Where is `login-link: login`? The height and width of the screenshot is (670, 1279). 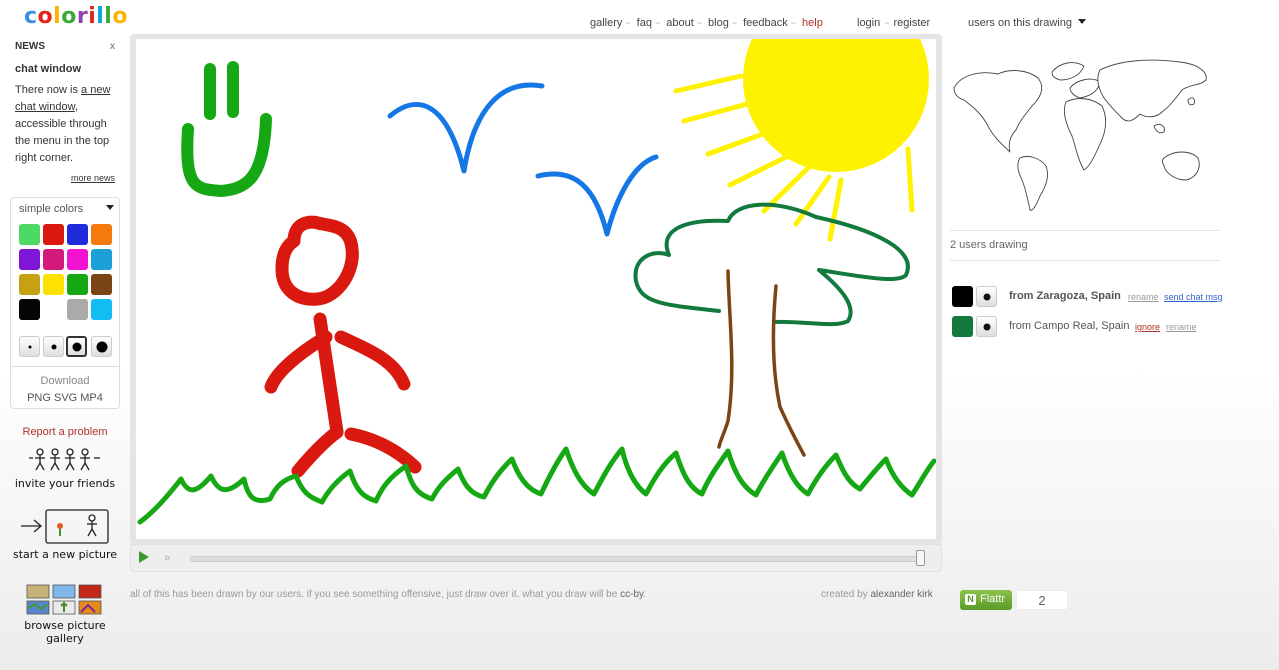
login-link: login is located at coordinates (868, 23).